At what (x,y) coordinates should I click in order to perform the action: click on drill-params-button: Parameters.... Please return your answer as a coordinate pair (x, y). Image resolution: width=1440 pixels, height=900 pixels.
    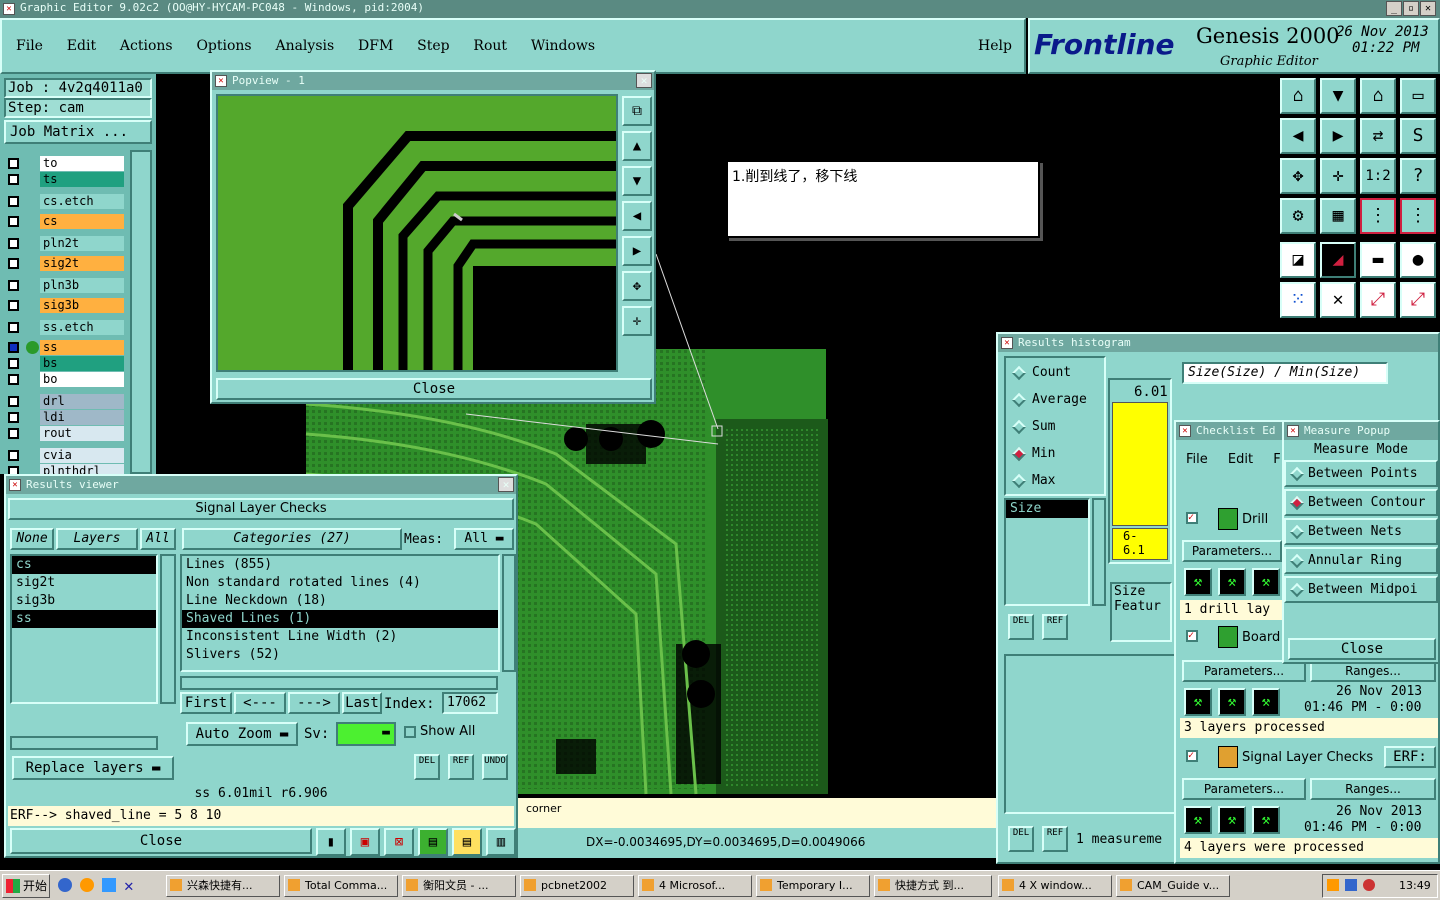
    Looking at the image, I should click on (1232, 551).